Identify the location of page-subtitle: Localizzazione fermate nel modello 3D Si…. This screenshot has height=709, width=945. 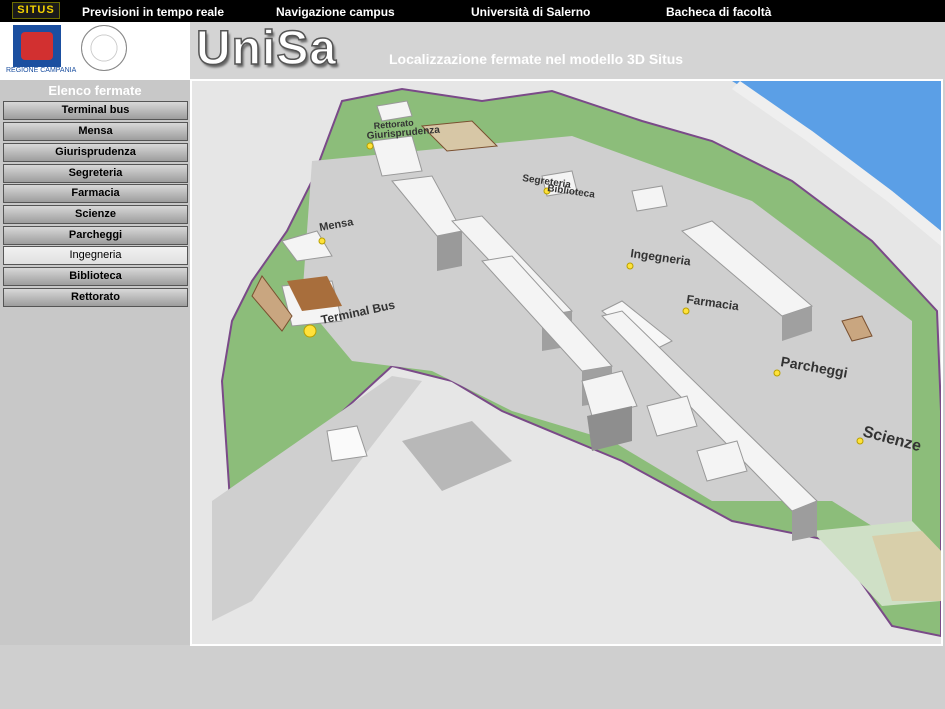
(536, 59).